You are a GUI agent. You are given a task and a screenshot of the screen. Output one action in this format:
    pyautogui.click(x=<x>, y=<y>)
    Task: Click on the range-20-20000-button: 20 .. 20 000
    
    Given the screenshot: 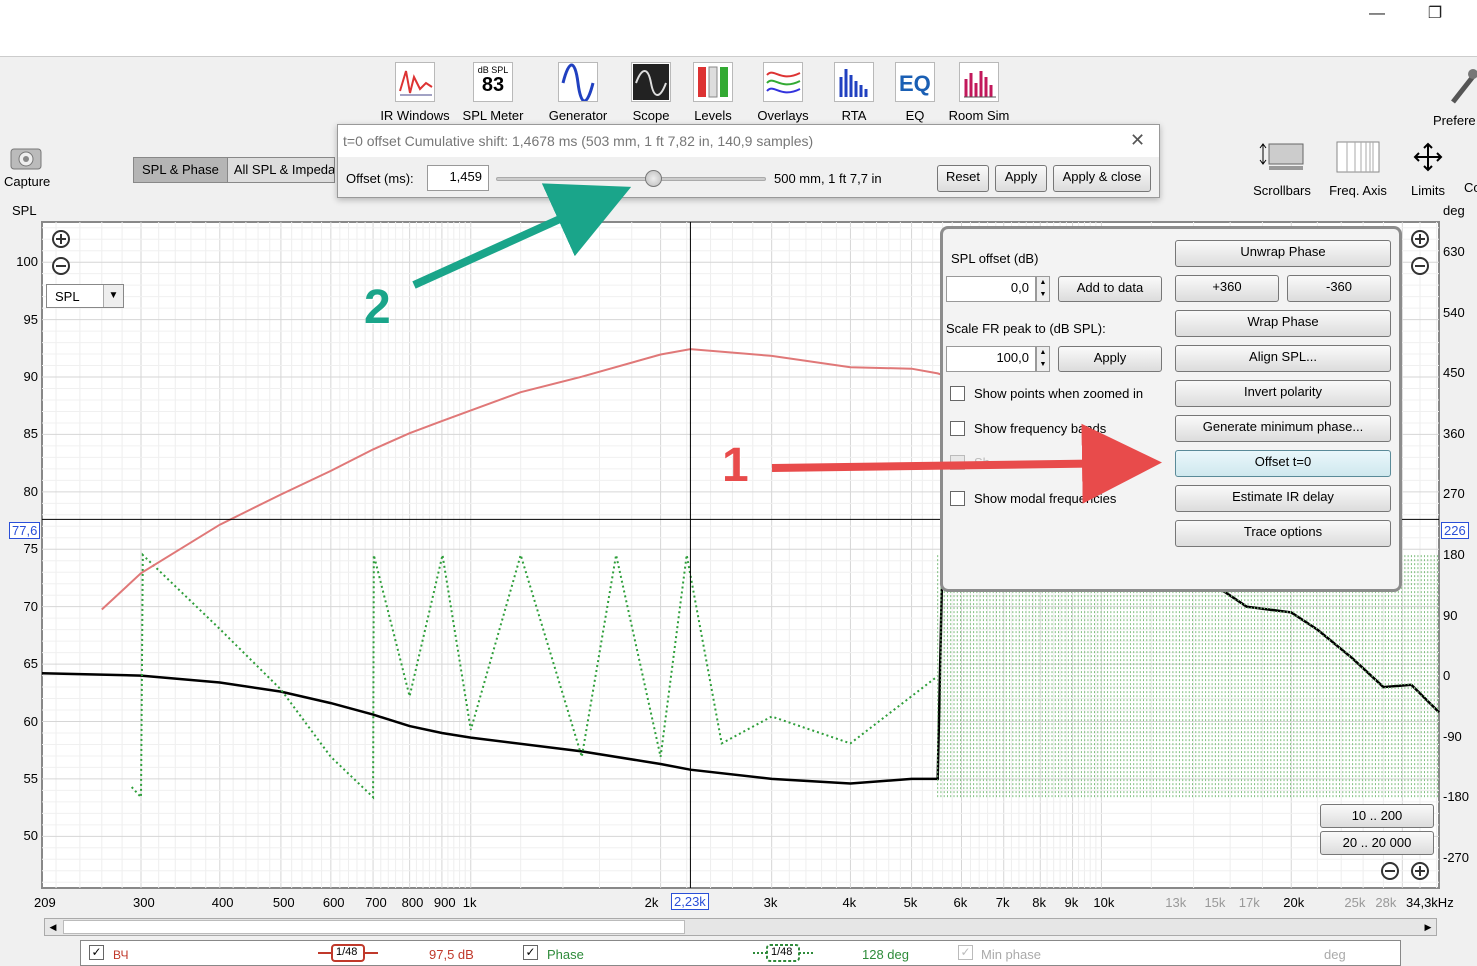 What is the action you would take?
    pyautogui.click(x=1377, y=843)
    